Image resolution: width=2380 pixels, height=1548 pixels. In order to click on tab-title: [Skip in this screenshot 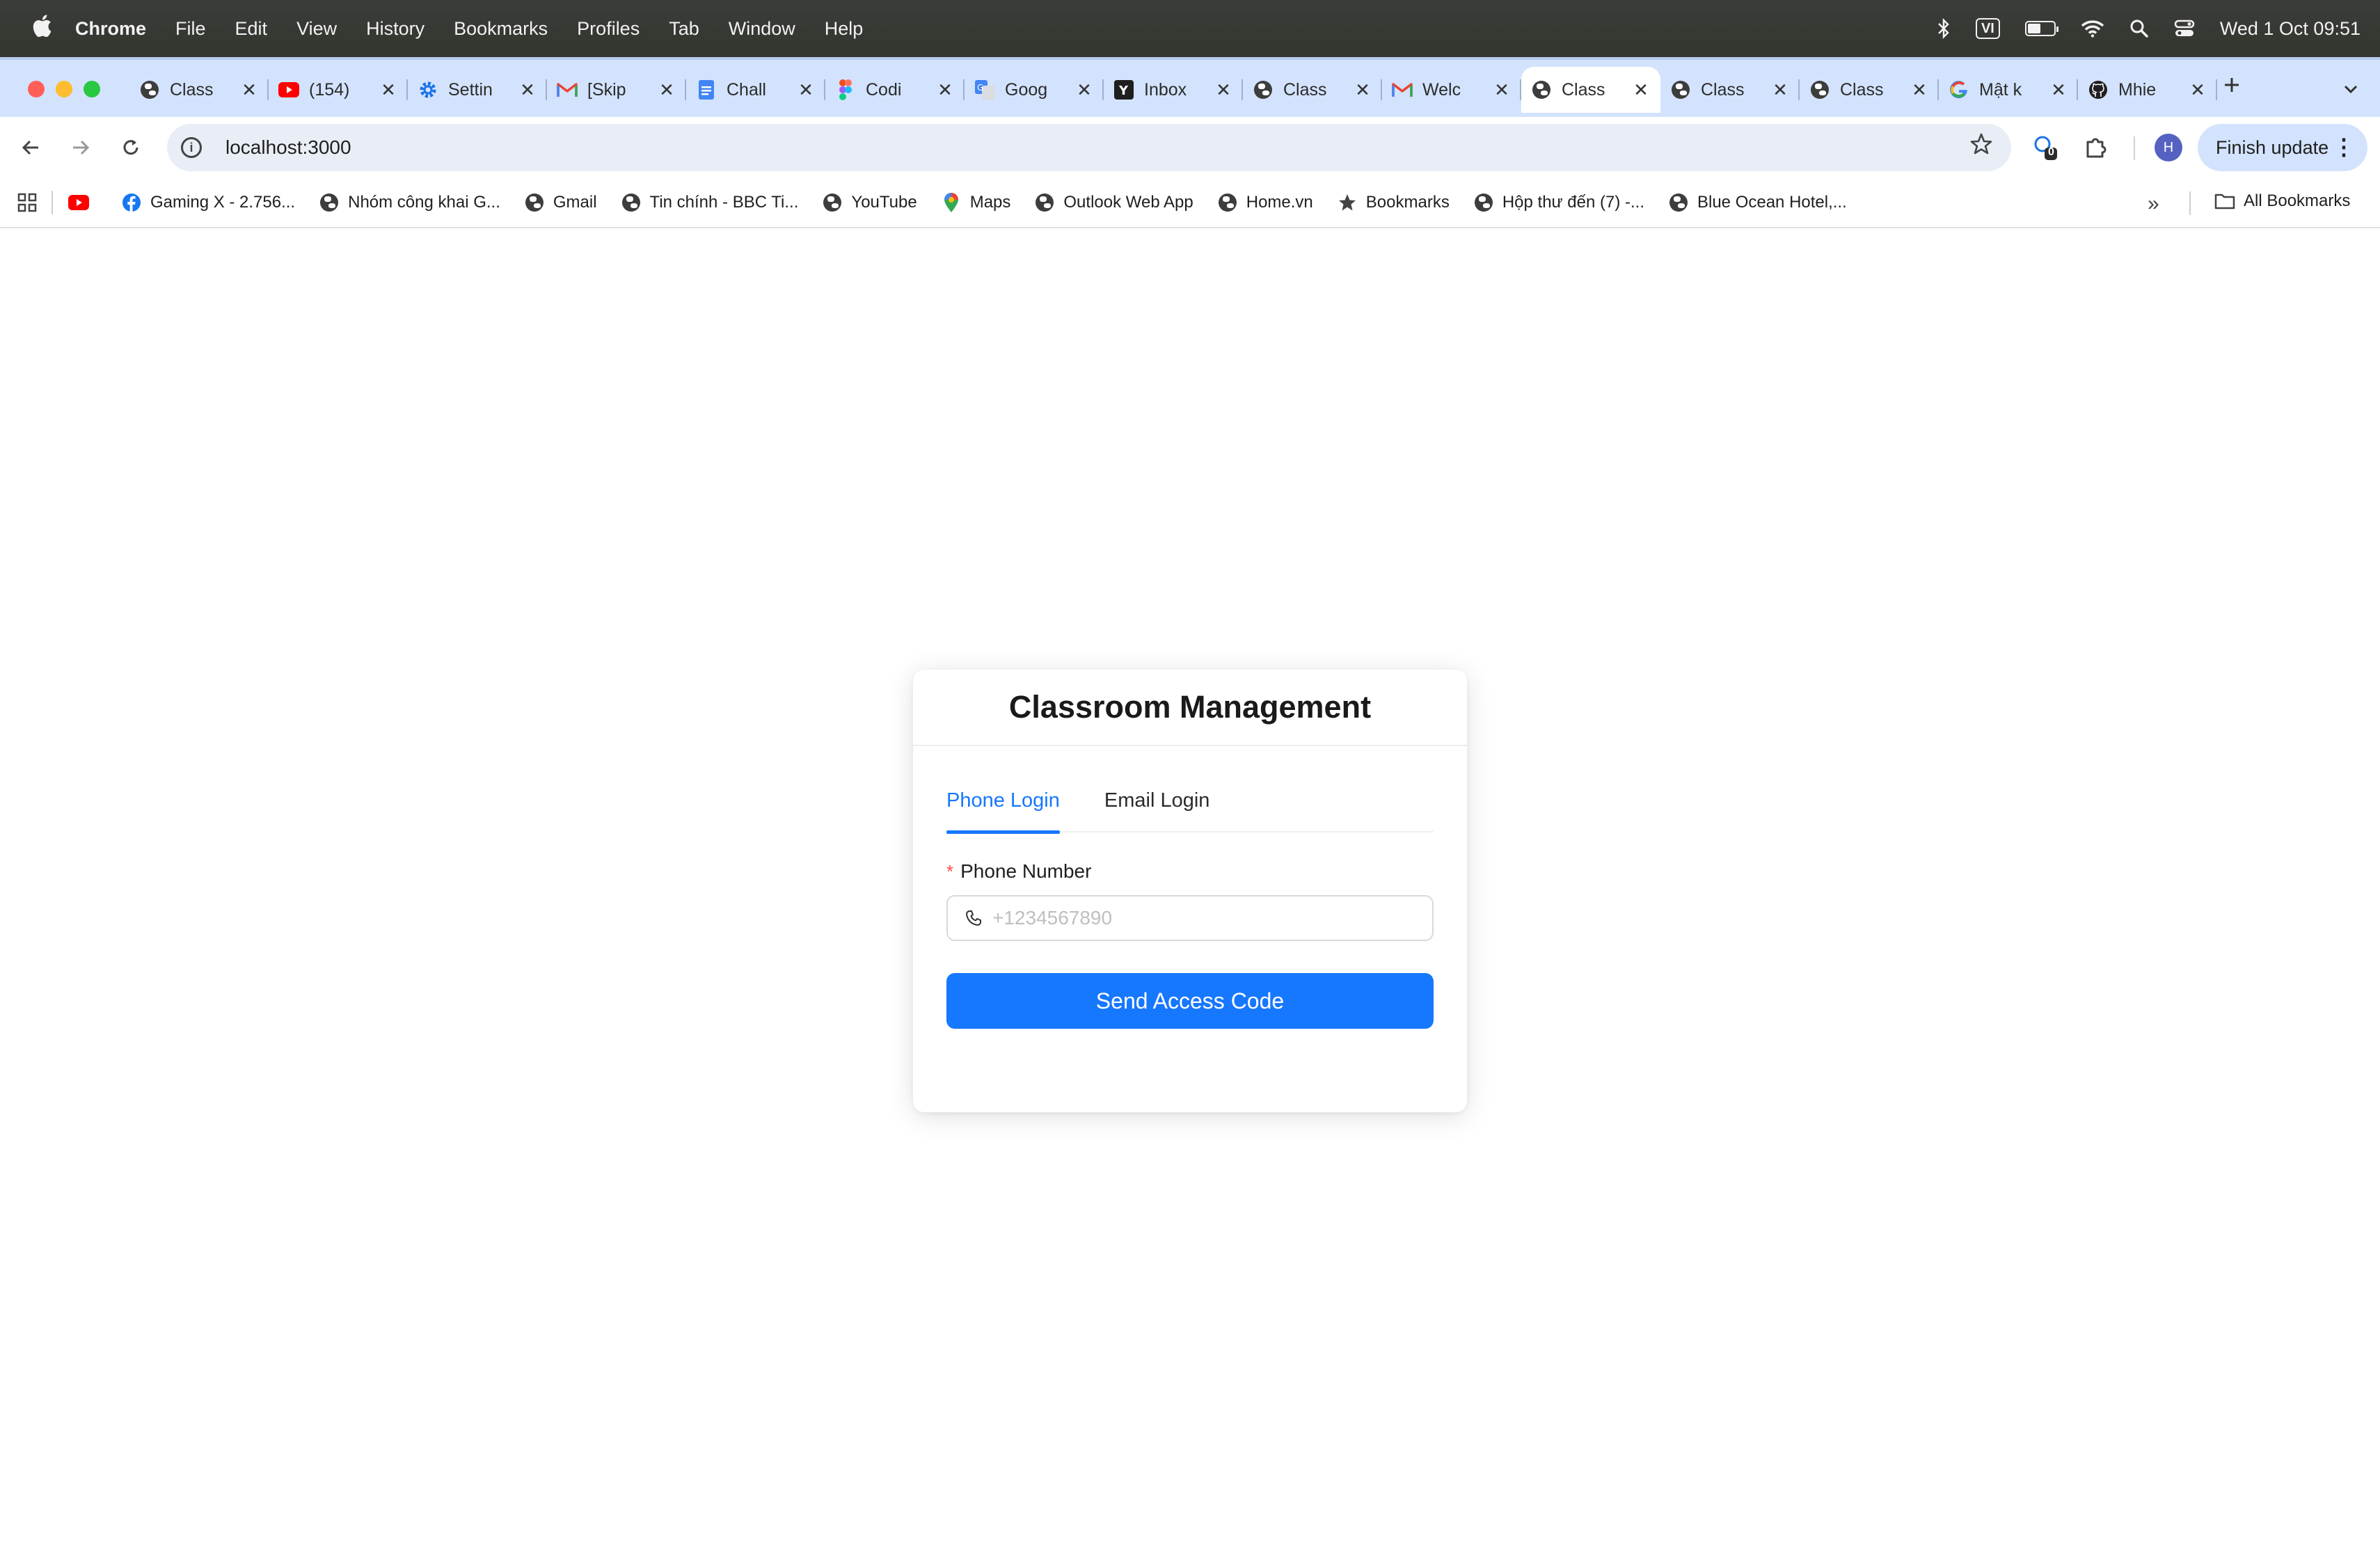, I will do `click(606, 89)`.